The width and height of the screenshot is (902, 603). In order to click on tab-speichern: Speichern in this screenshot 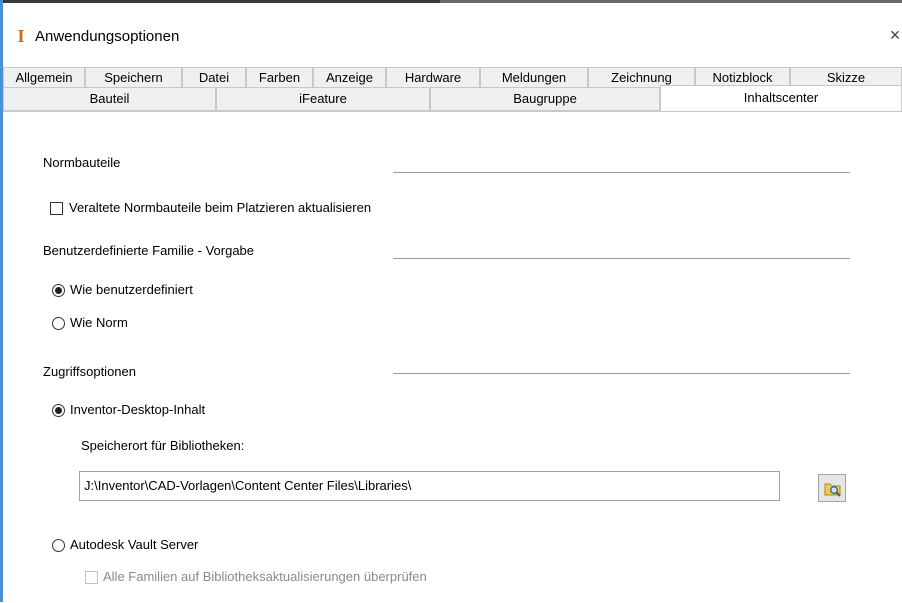, I will do `click(133, 77)`.